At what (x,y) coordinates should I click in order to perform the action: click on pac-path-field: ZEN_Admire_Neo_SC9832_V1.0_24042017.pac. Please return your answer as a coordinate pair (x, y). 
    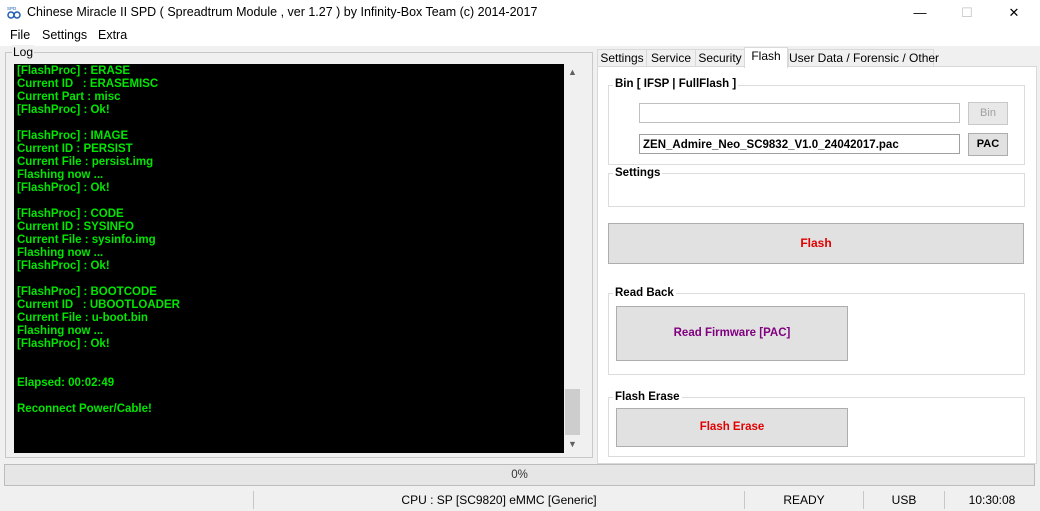
    Looking at the image, I should click on (799, 144).